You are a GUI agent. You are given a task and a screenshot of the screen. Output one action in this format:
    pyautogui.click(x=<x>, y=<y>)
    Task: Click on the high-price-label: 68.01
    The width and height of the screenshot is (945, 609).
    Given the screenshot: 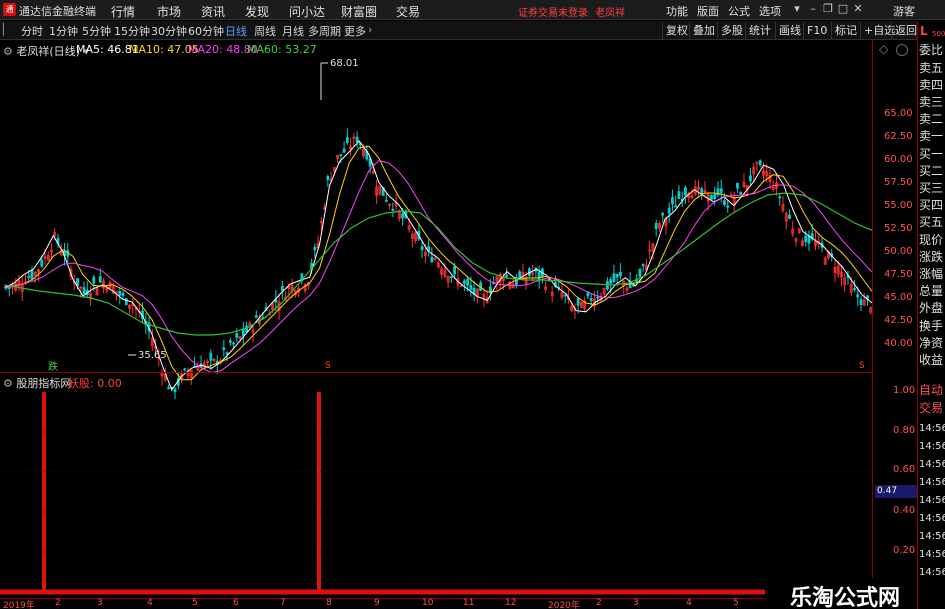 What is the action you would take?
    pyautogui.click(x=344, y=63)
    